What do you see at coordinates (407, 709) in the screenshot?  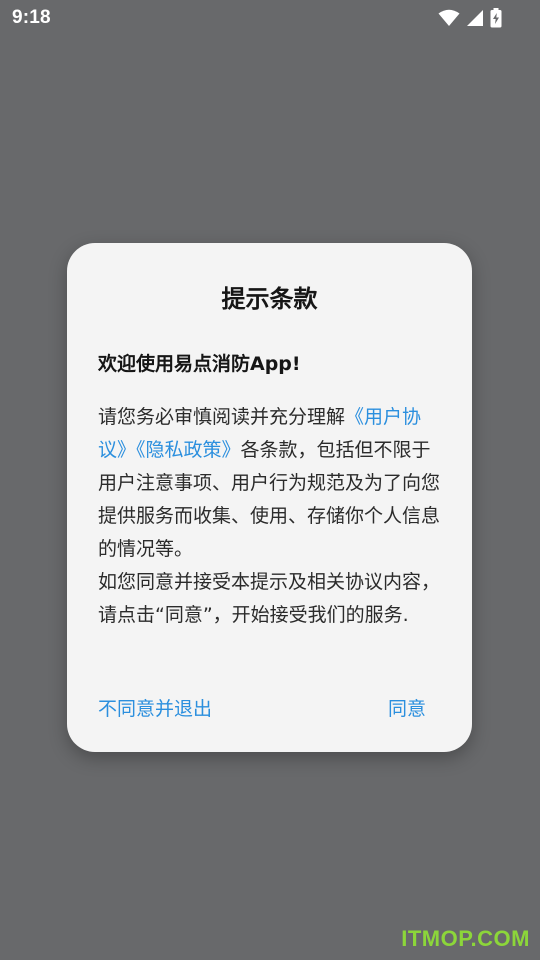 I see `agree-button: 同意` at bounding box center [407, 709].